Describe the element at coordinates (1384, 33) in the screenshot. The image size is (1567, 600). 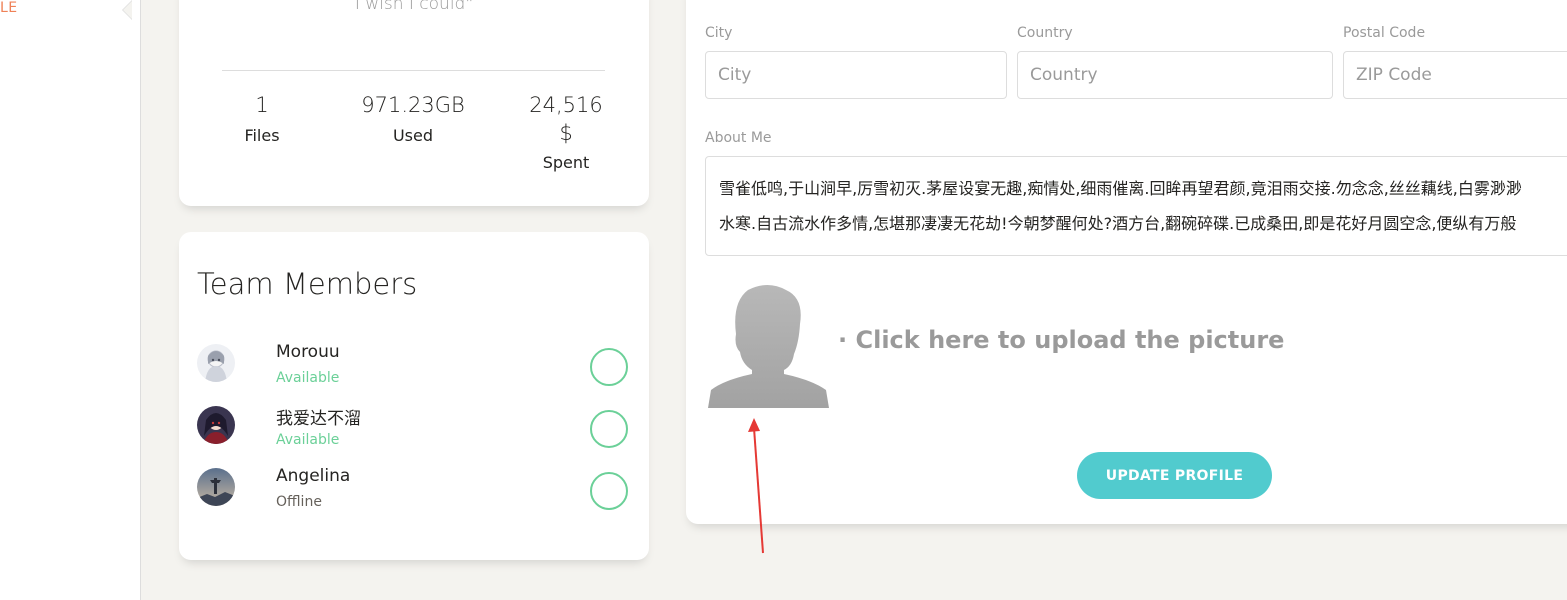
I see `postal-code-label: Postal Code` at that location.